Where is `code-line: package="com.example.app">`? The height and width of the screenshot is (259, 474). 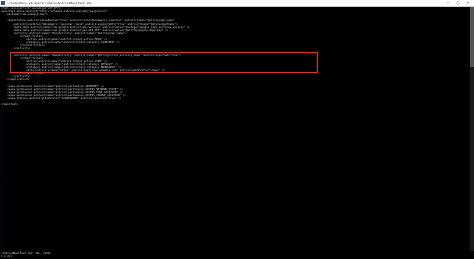
code-line: package="com.example.app"> is located at coordinates (24, 14).